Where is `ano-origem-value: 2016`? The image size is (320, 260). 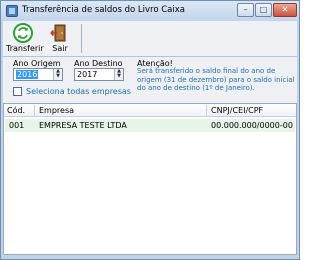
ano-origem-value: 2016 is located at coordinates (27, 74).